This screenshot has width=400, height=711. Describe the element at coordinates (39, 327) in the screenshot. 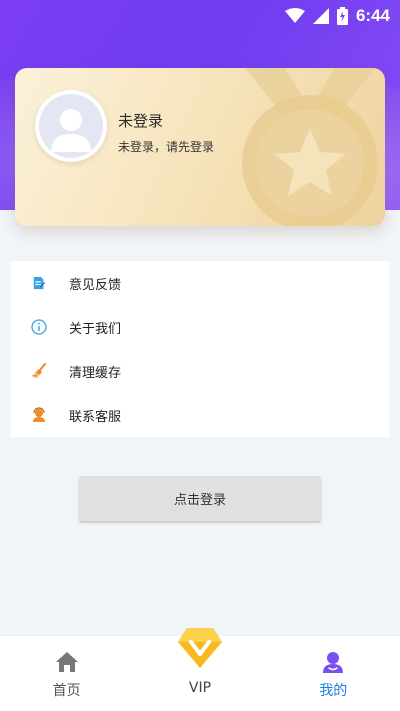

I see `info-icon` at that location.